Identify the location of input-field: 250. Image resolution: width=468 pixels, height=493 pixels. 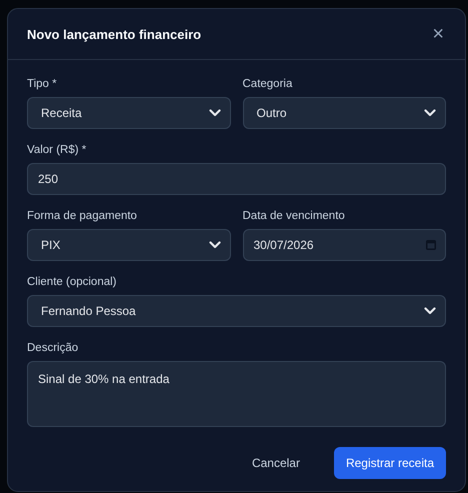
(236, 179).